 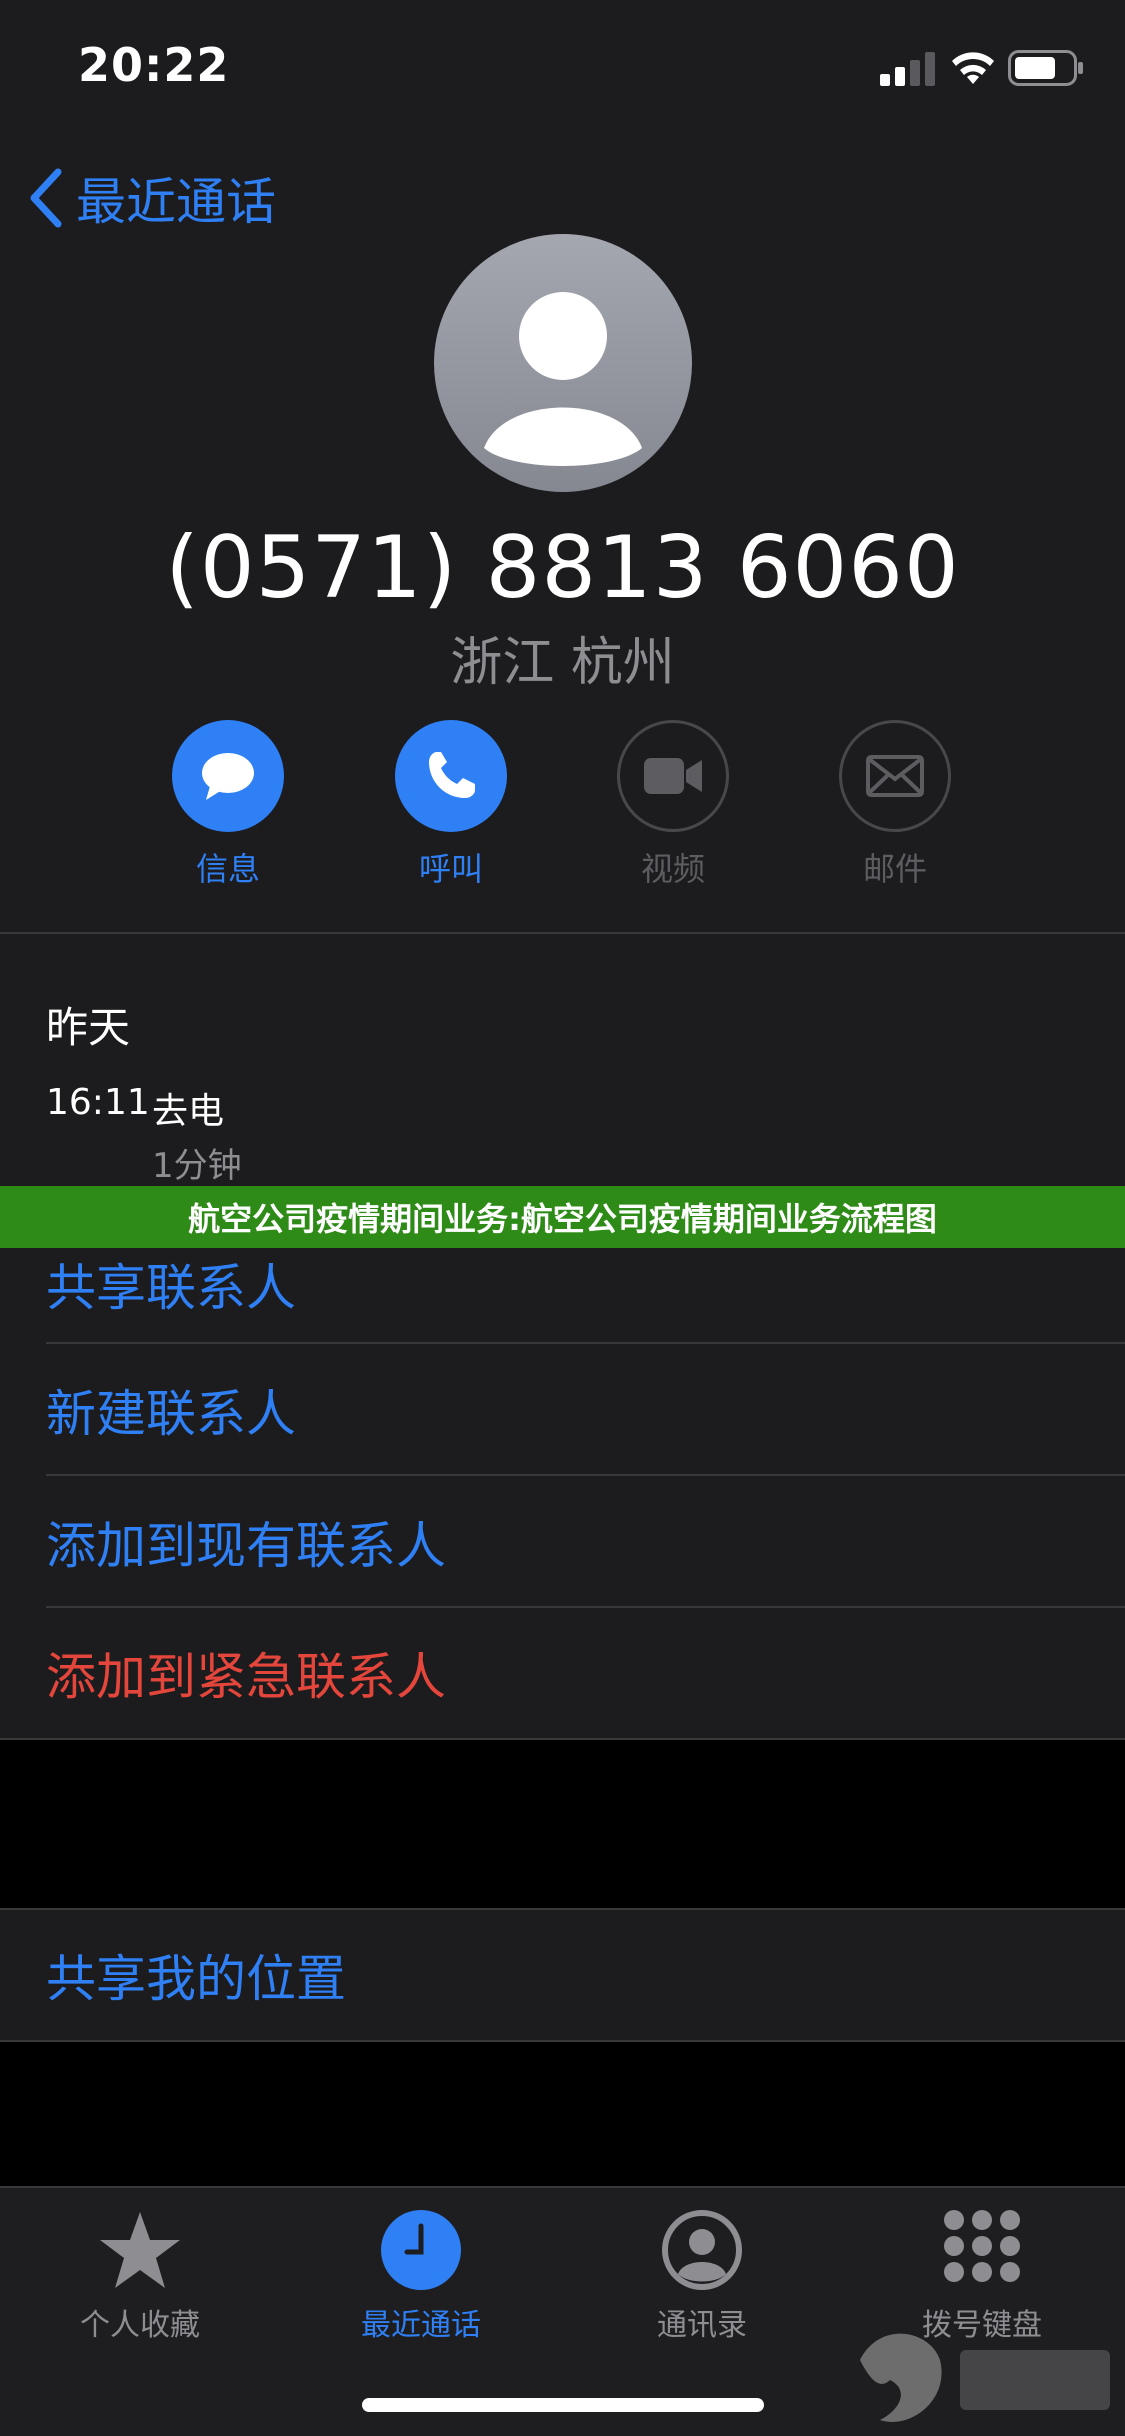 I want to click on share-location-label: 共享我的位置, so click(x=196, y=1979).